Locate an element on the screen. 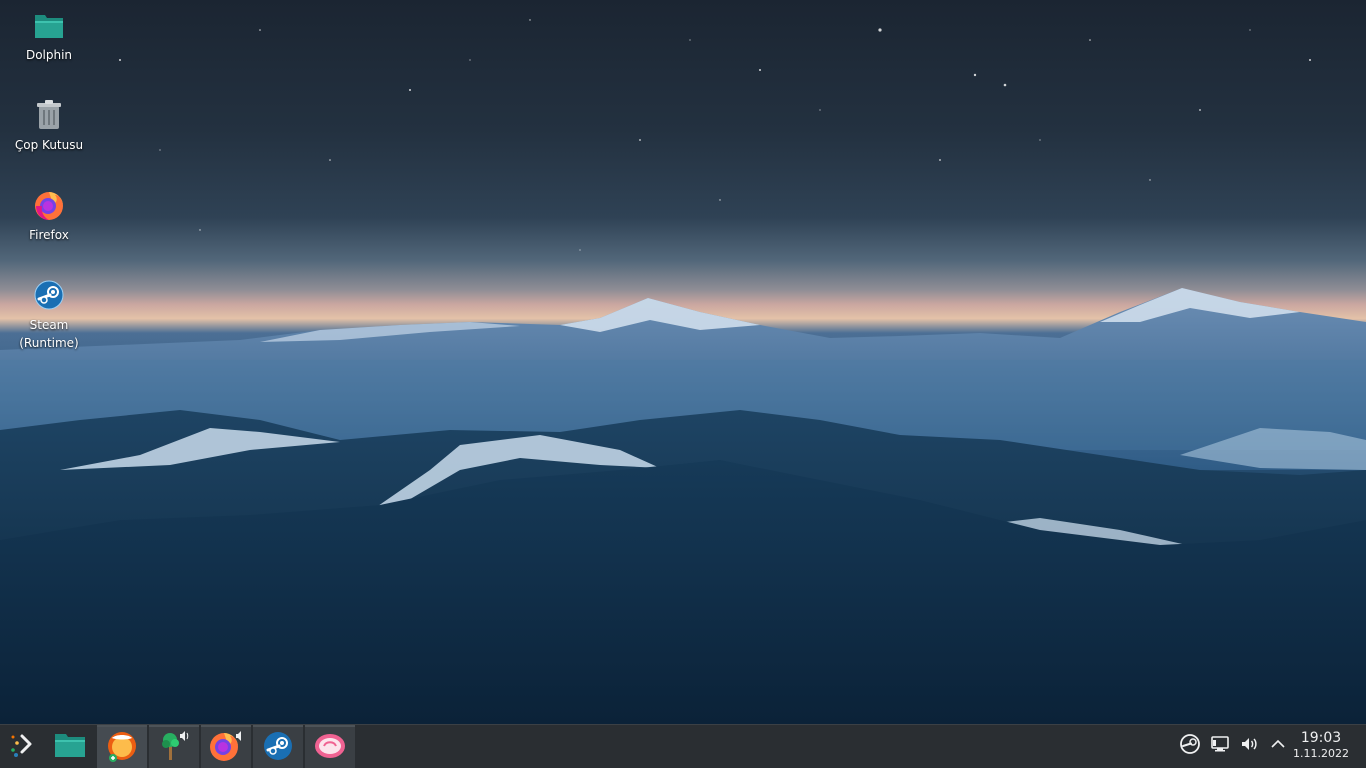  tray-network is located at coordinates (1220, 746).